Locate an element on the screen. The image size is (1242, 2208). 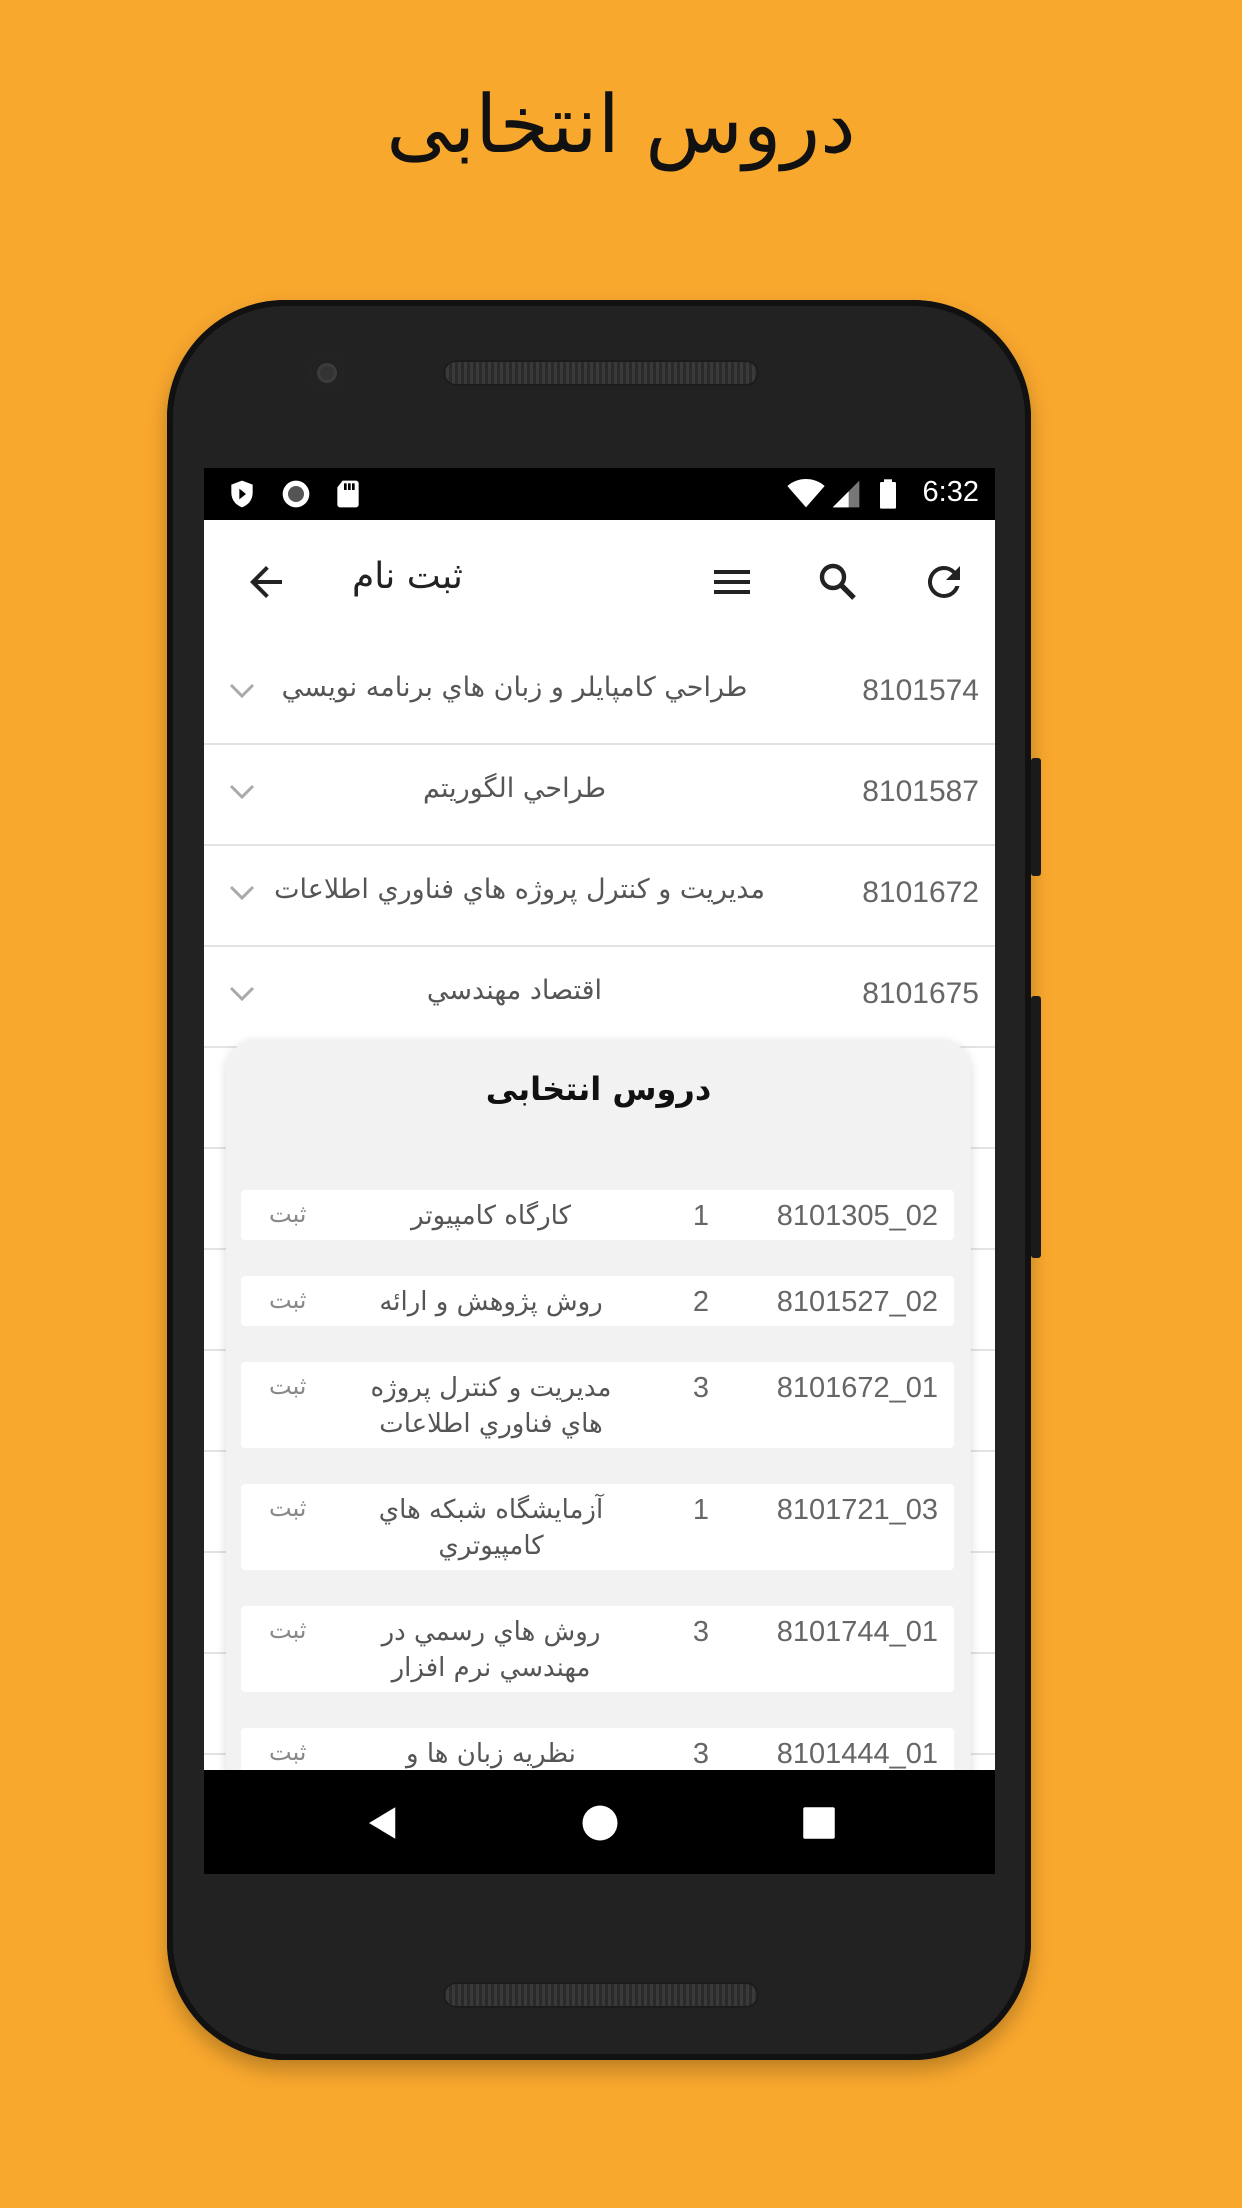
course-code: 8101587 is located at coordinates (920, 791).